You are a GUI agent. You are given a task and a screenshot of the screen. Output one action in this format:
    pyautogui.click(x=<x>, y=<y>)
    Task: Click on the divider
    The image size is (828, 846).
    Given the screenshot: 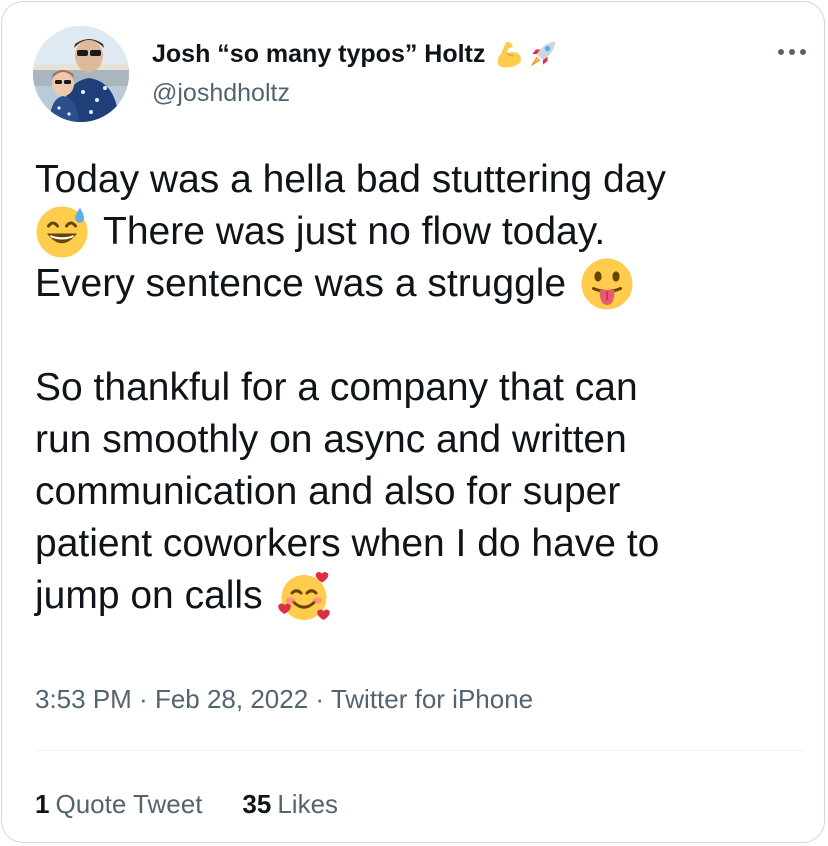 What is the action you would take?
    pyautogui.click(x=420, y=750)
    